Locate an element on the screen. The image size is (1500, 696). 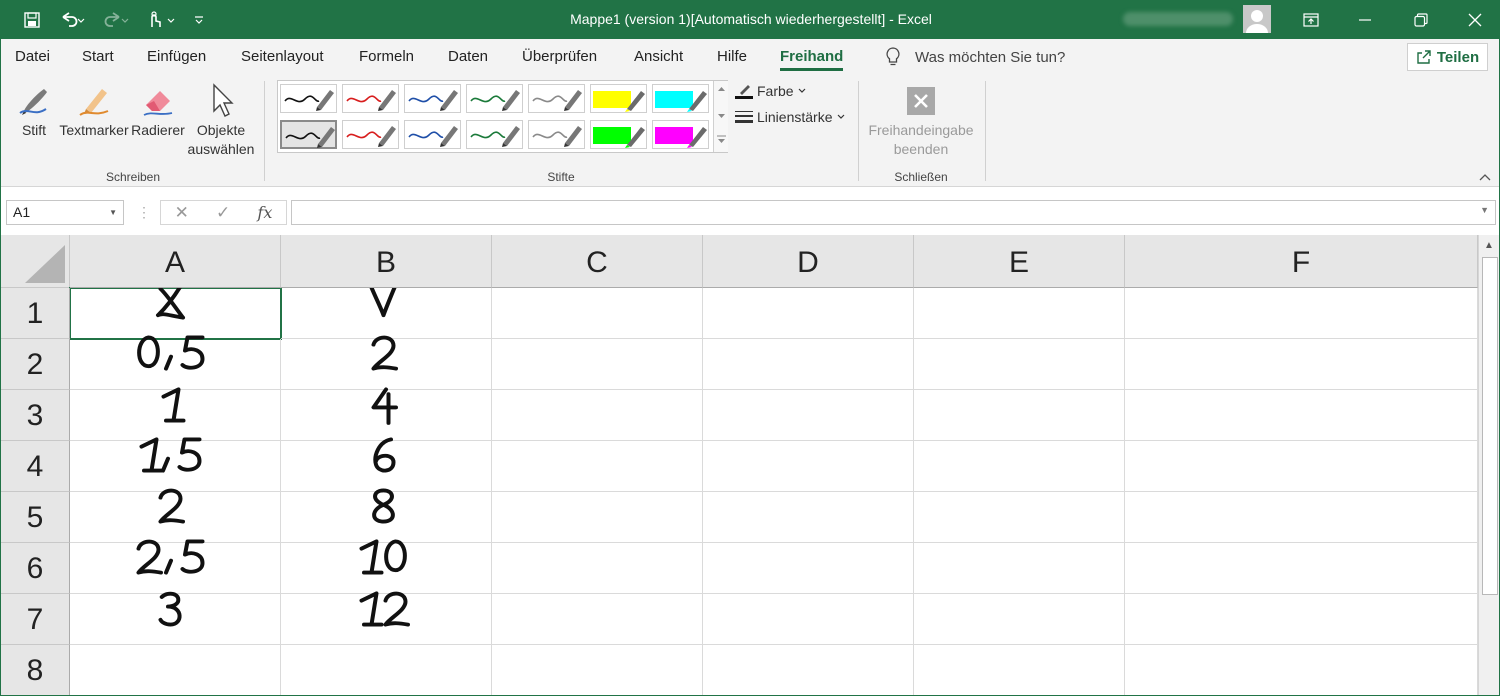
chevron-down-icon: ▼ is located at coordinates (113, 212).